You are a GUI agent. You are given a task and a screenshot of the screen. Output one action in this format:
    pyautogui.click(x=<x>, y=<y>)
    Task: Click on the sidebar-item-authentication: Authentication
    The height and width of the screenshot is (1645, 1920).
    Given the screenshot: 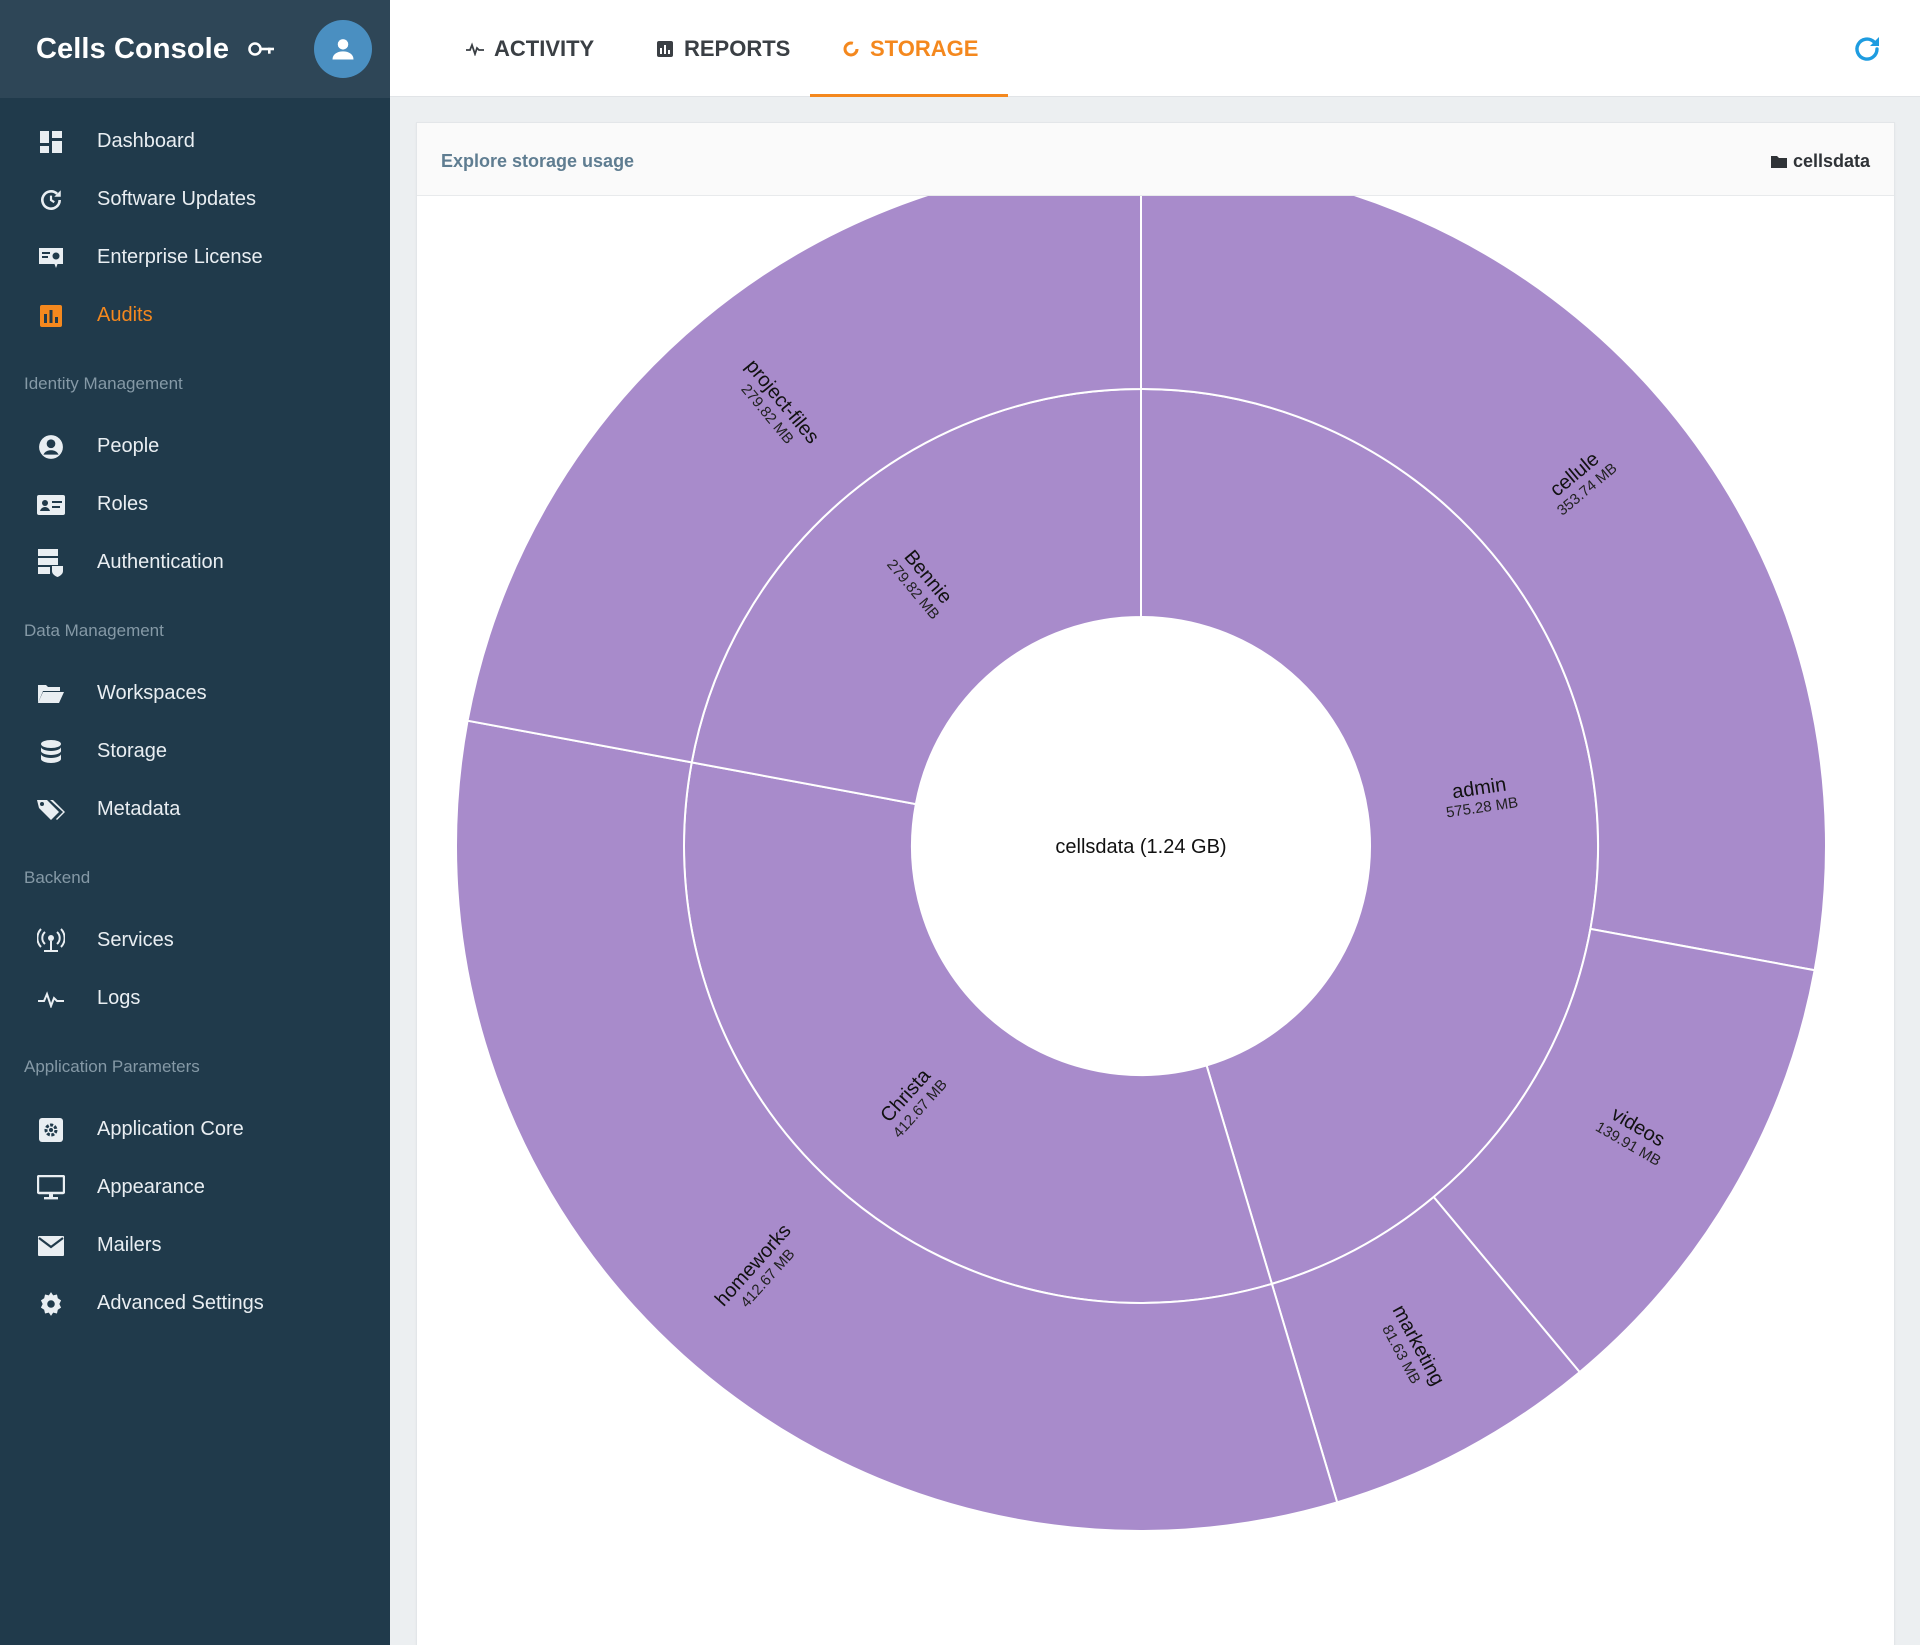 What is the action you would take?
    pyautogui.click(x=195, y=562)
    